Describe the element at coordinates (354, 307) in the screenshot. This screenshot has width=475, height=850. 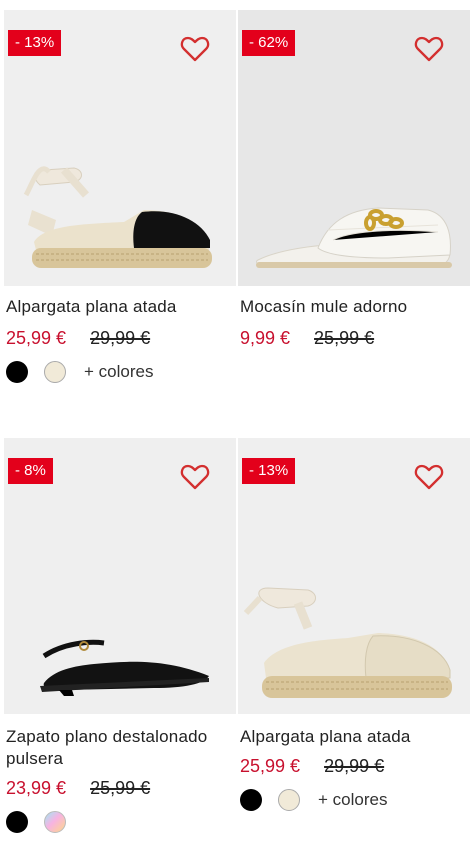
I see `product-title: Mocasín mule adorno` at that location.